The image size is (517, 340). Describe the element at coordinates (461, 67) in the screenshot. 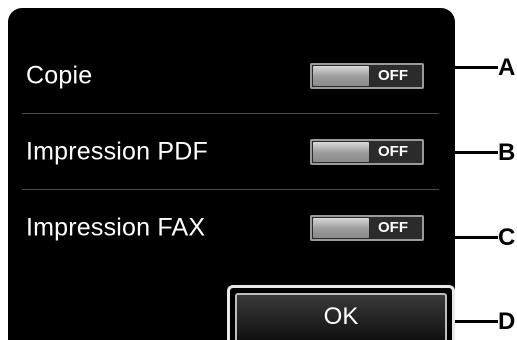

I see `callout-line-a` at that location.